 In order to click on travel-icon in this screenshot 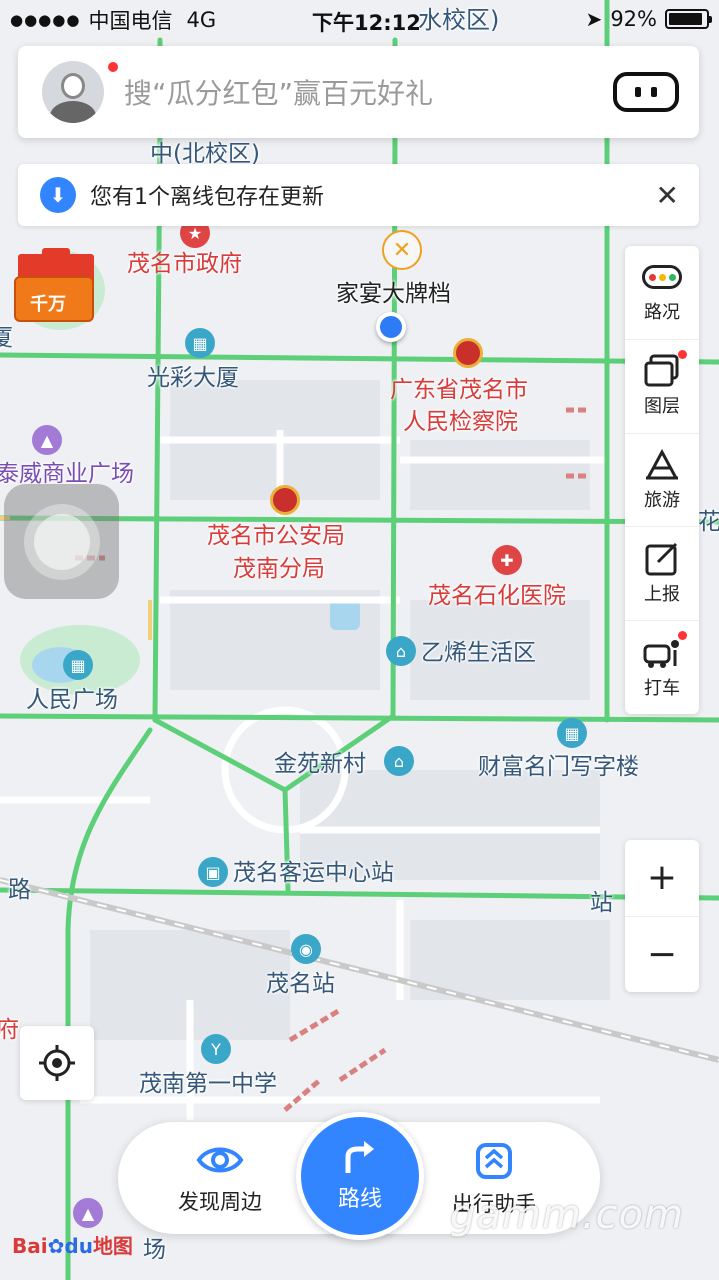, I will do `click(662, 465)`.